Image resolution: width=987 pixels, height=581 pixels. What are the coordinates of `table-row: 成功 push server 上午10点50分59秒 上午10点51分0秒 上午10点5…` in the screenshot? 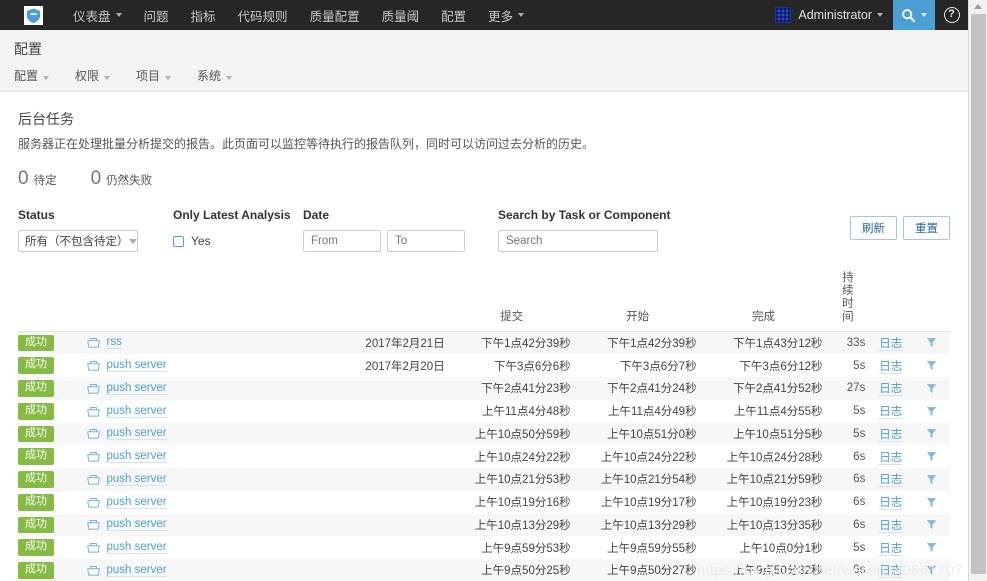 It's located at (484, 434).